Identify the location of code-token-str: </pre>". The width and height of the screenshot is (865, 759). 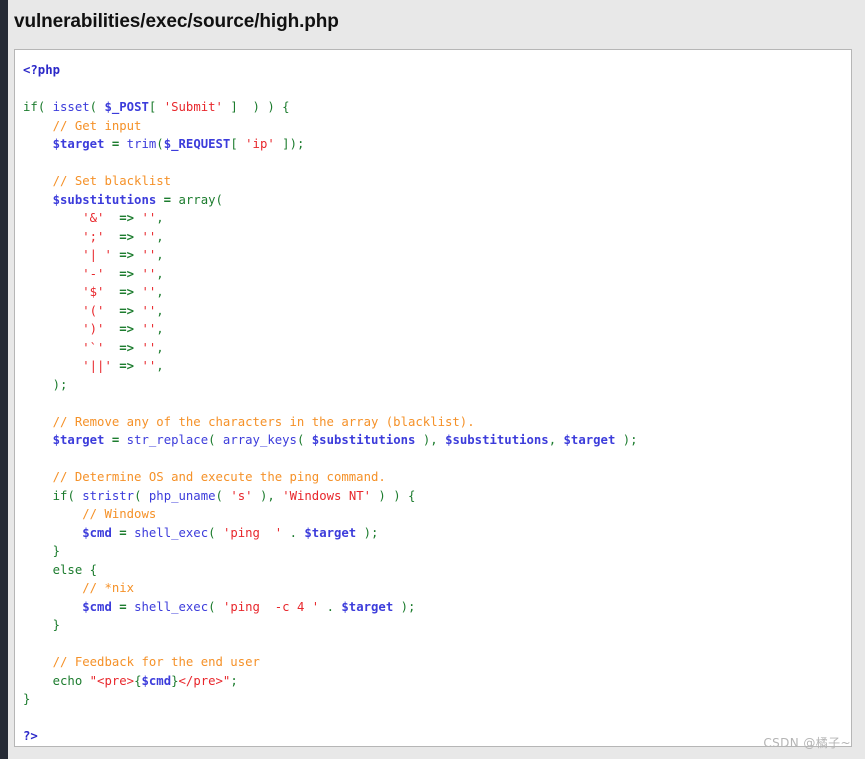
(204, 680).